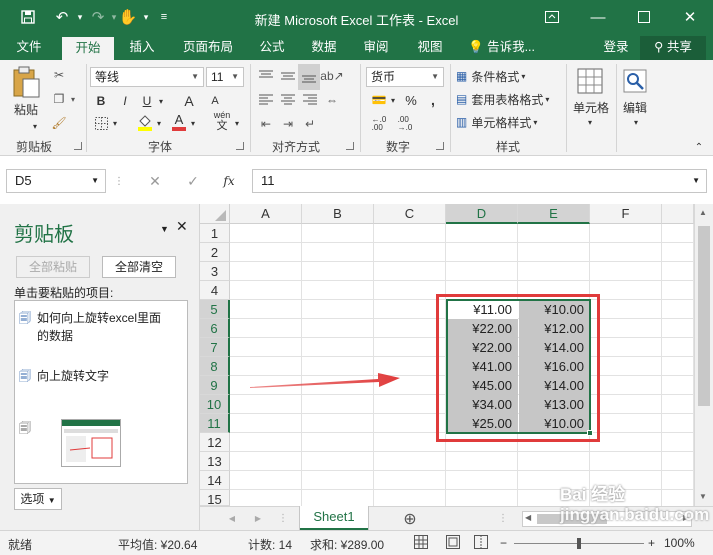  What do you see at coordinates (331, 76) in the screenshot?
I see `orientation-icon: ab↗` at bounding box center [331, 76].